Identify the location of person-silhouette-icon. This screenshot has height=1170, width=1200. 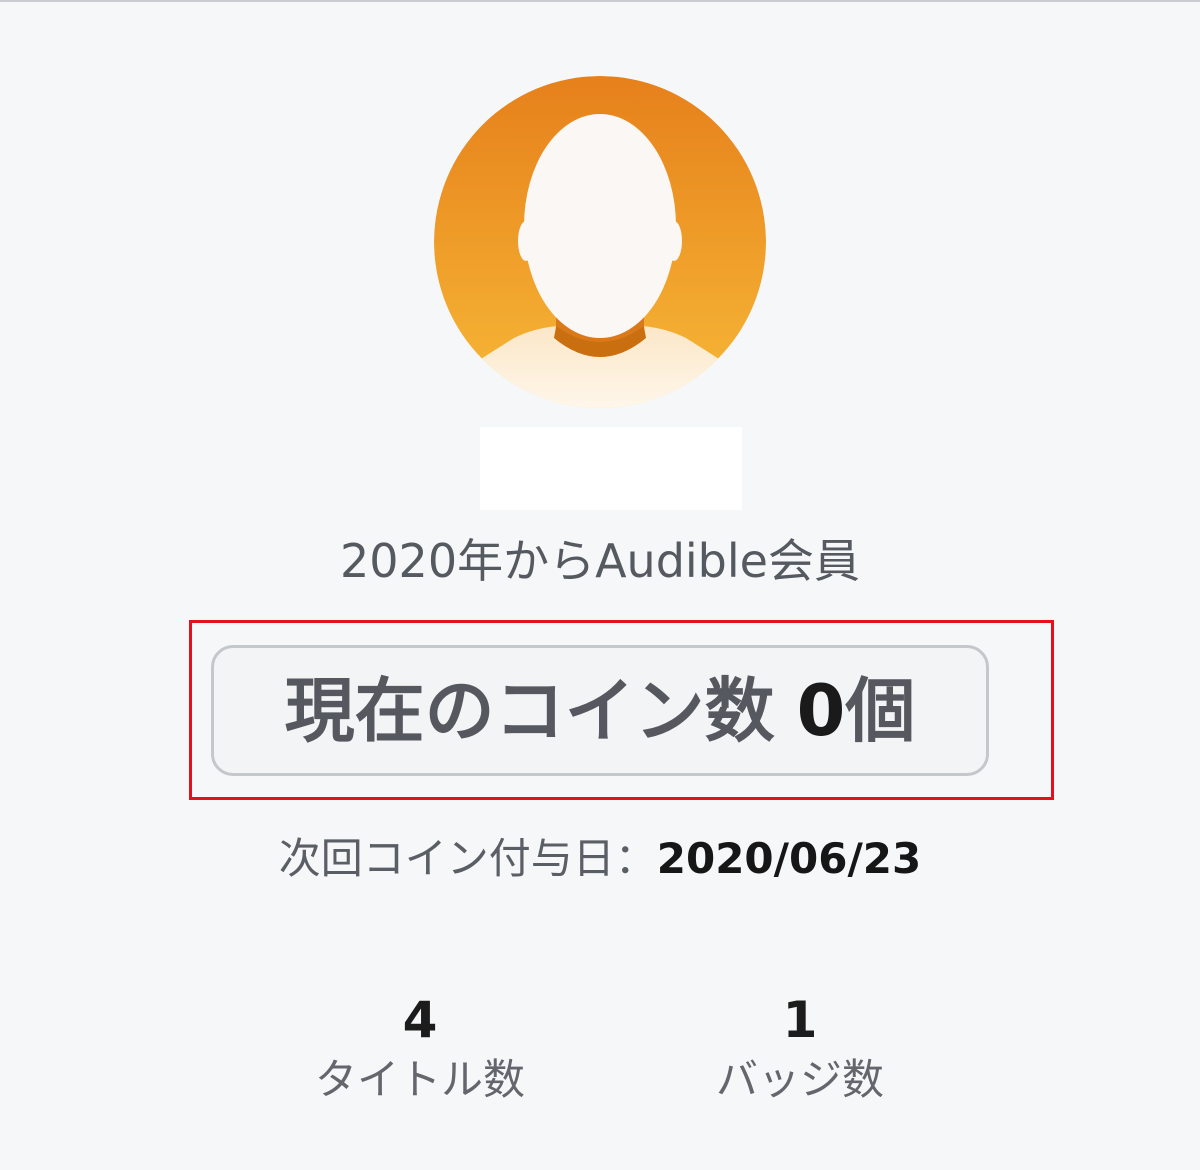
(600, 242).